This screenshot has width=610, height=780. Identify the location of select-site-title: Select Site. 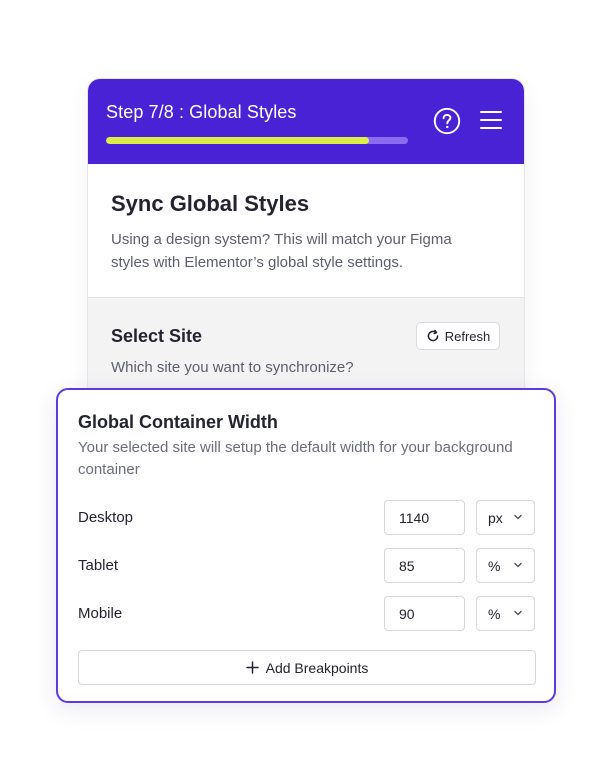
(157, 336).